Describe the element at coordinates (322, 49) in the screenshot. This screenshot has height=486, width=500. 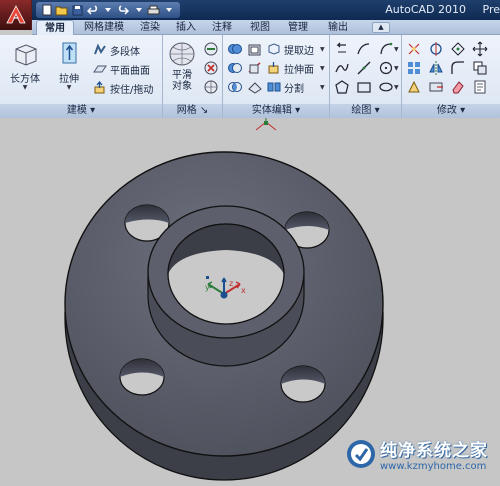
I see `extract-edges-dropdown-icon: ▼` at that location.